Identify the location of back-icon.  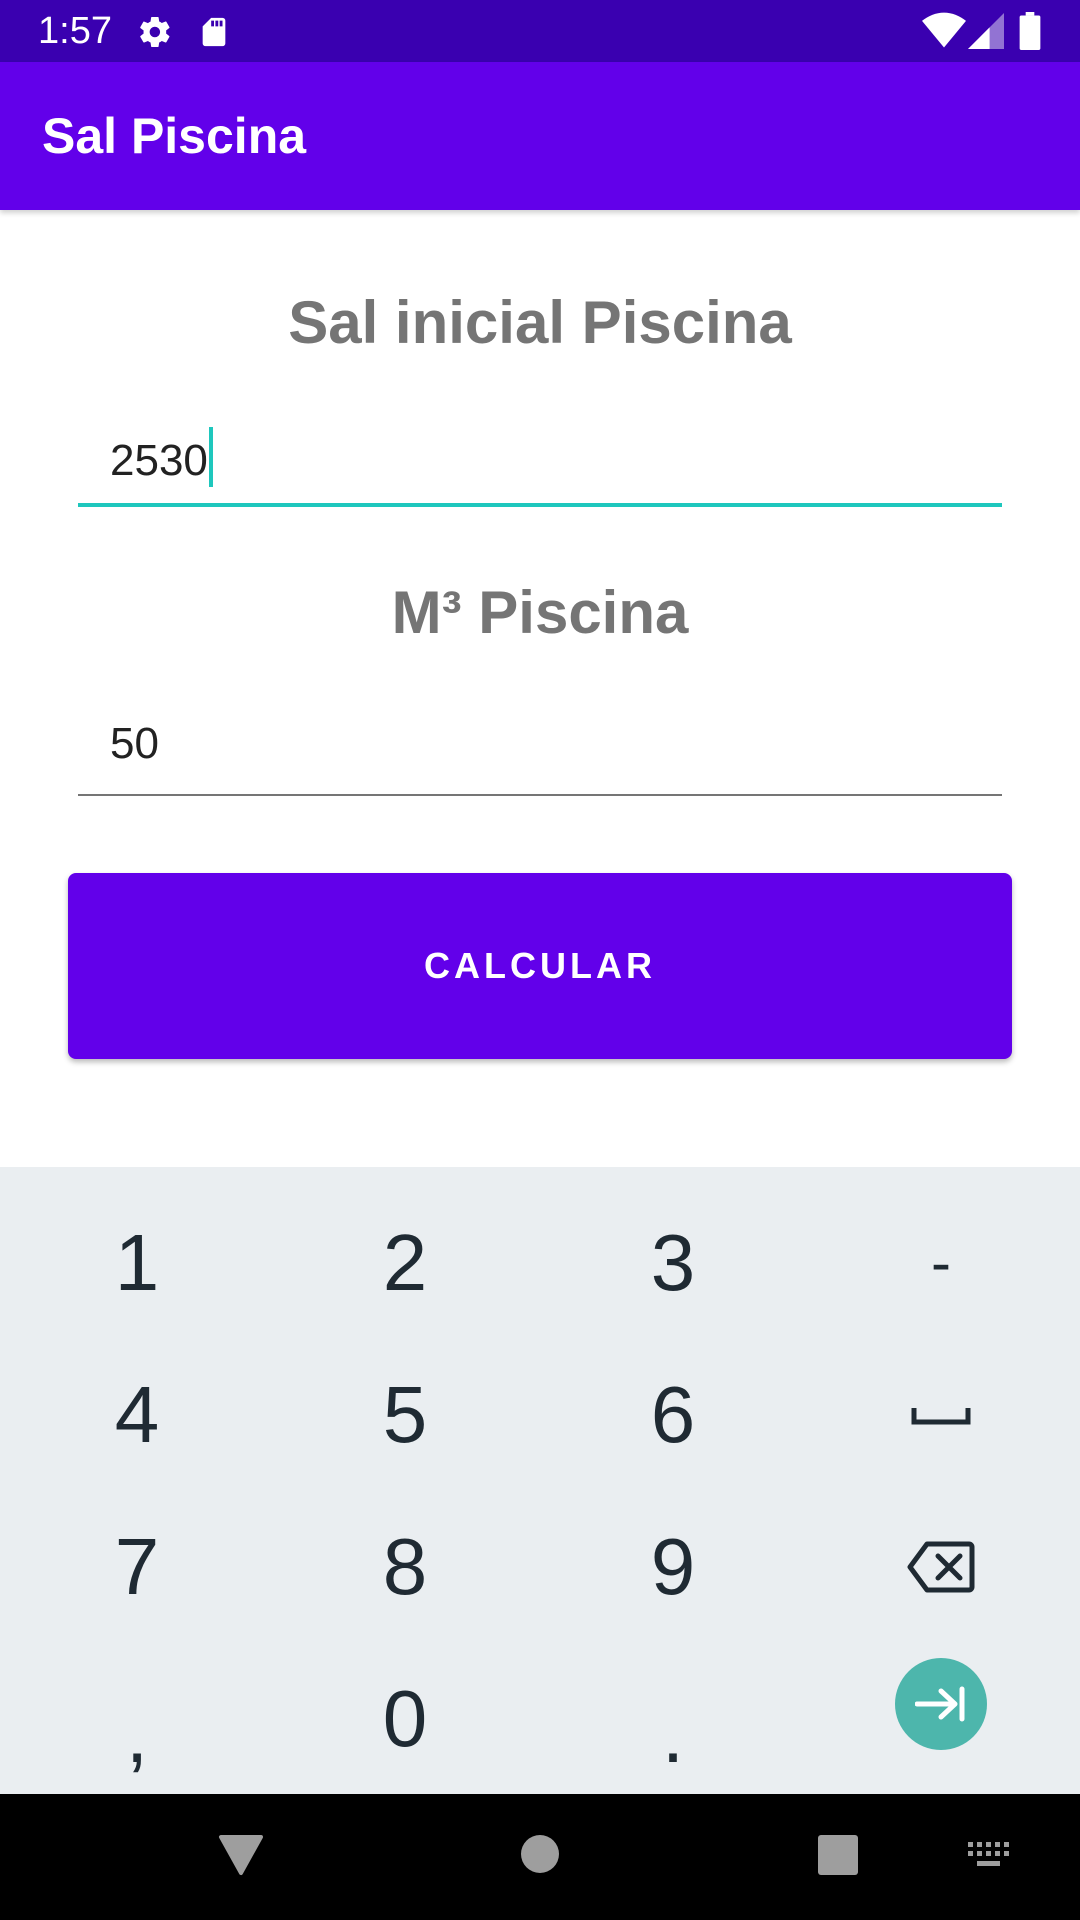
(241, 1857).